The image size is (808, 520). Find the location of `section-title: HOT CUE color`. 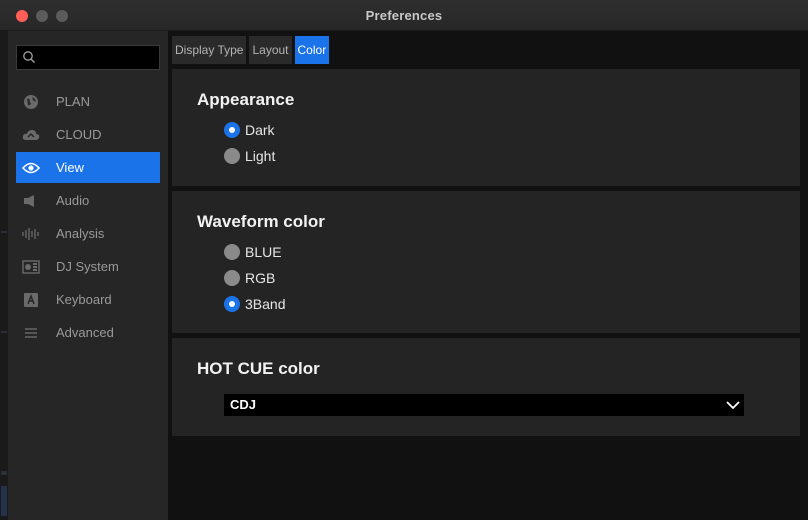

section-title: HOT CUE color is located at coordinates (258, 368).